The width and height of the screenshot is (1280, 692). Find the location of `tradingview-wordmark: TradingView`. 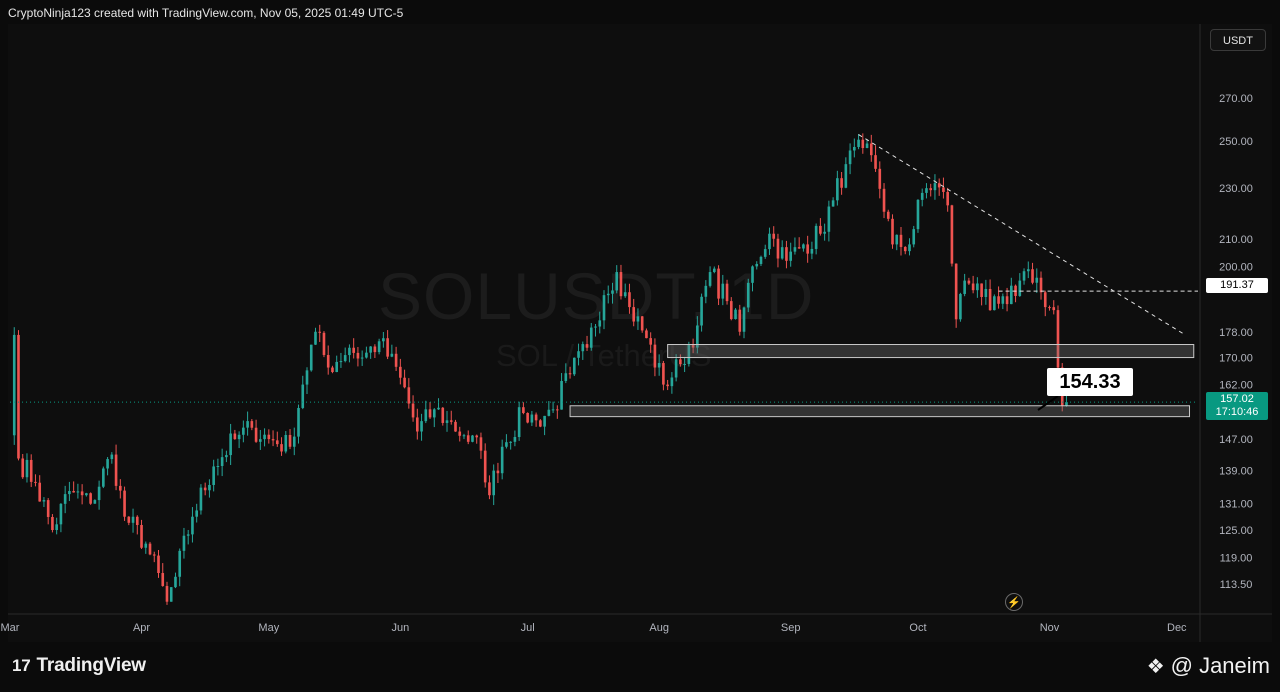

tradingview-wordmark: TradingView is located at coordinates (91, 665).